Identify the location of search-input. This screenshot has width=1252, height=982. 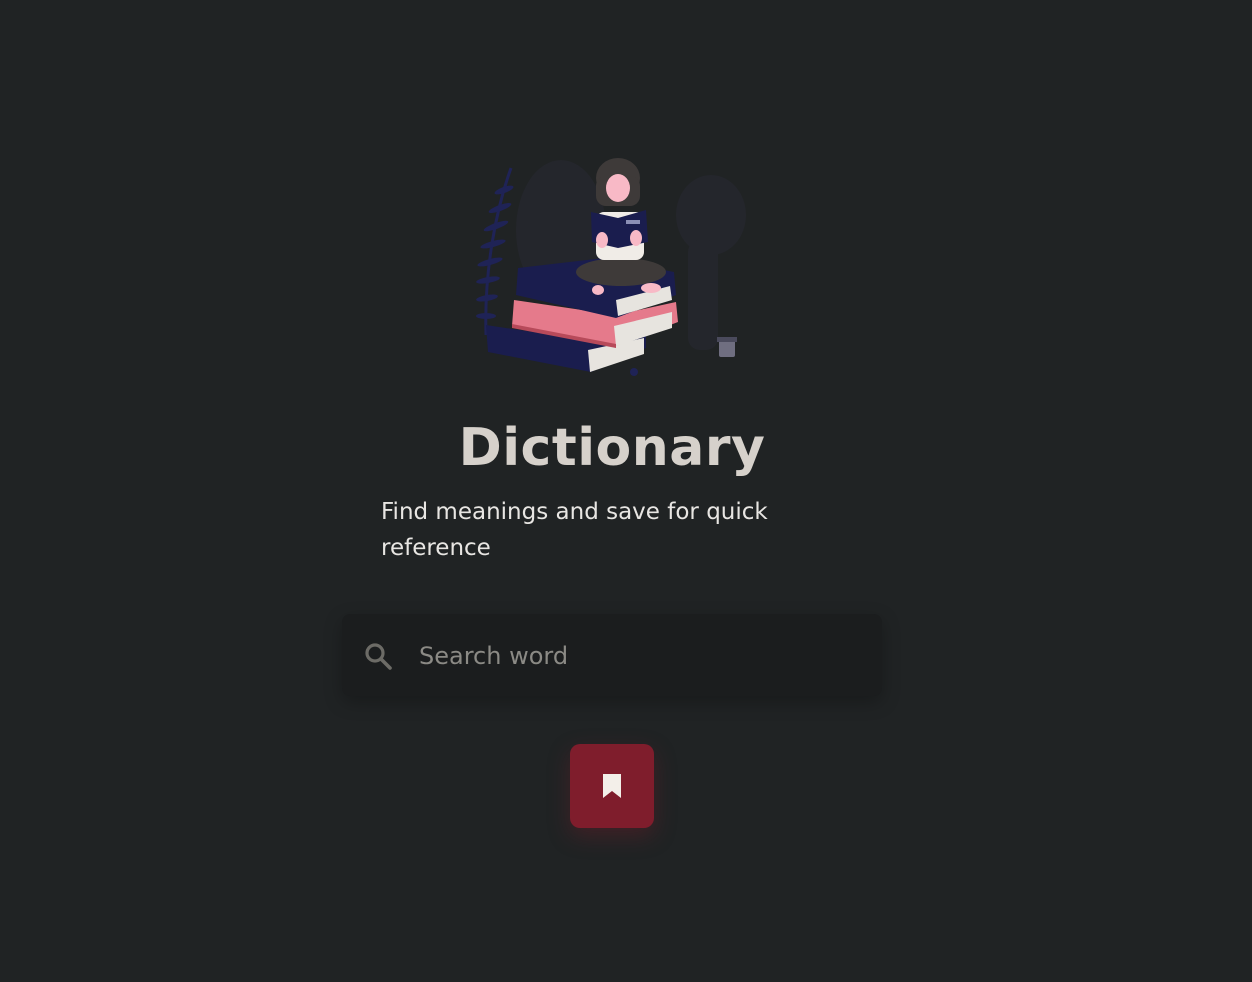
(639, 656).